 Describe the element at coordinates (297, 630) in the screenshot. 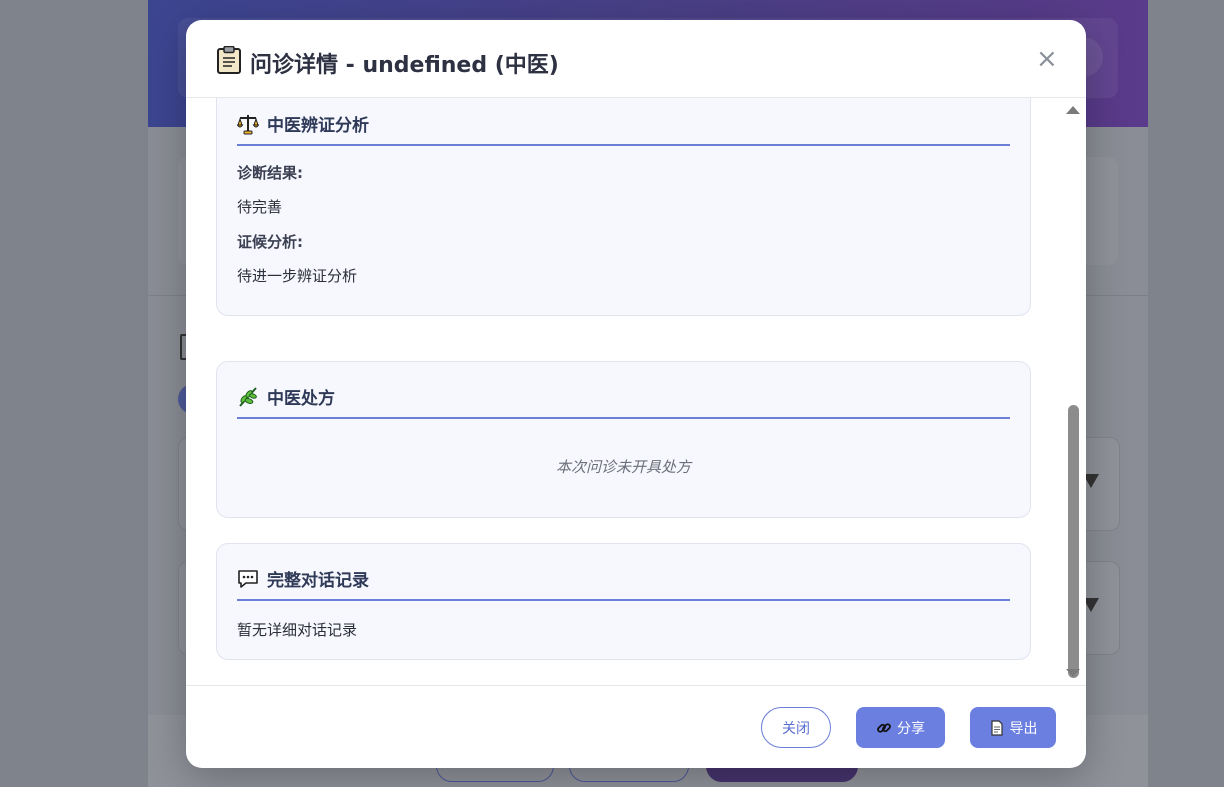

I see `dialogue-empty-text: 暂无详细对话记录` at that location.